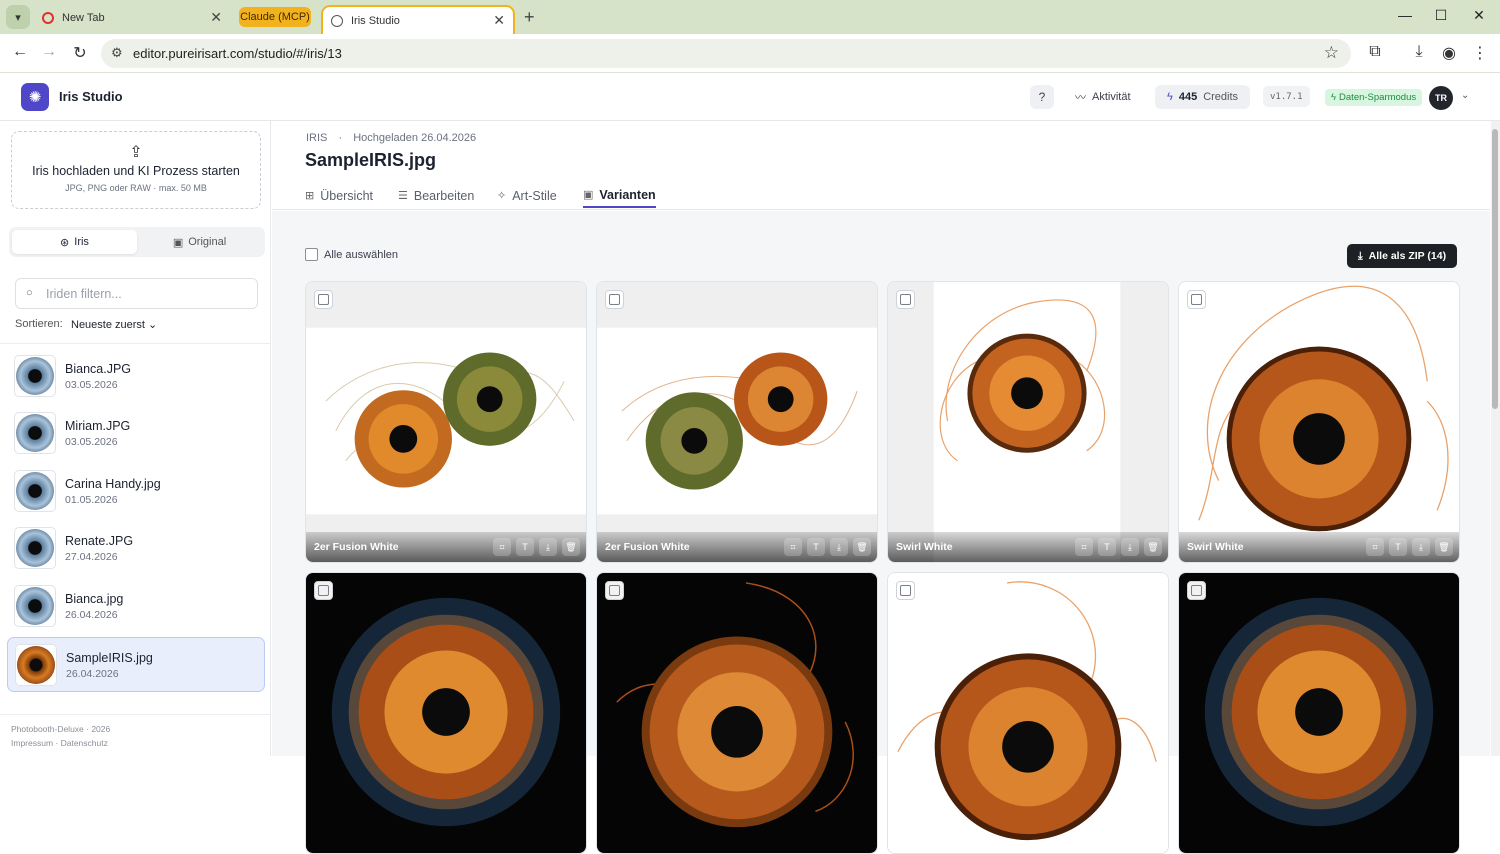 The height and width of the screenshot is (854, 1500). What do you see at coordinates (311, 254) in the screenshot?
I see `select-all-checkbox` at bounding box center [311, 254].